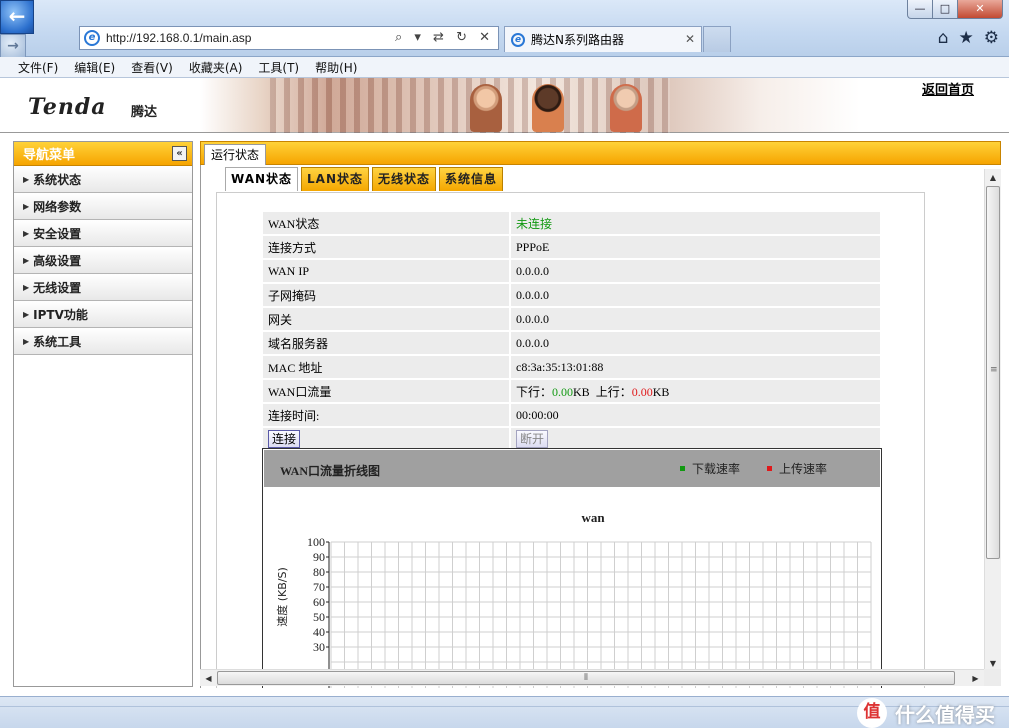  What do you see at coordinates (284, 439) in the screenshot?
I see `connect-button: 连接` at bounding box center [284, 439].